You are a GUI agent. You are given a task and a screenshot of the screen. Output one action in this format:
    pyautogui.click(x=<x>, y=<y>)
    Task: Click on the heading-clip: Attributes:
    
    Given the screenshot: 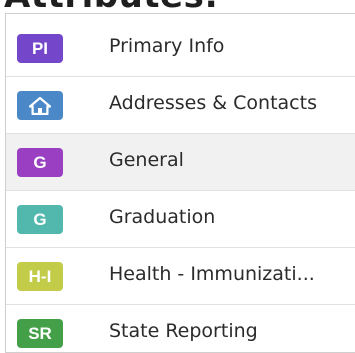 What is the action you would take?
    pyautogui.click(x=177, y=6)
    